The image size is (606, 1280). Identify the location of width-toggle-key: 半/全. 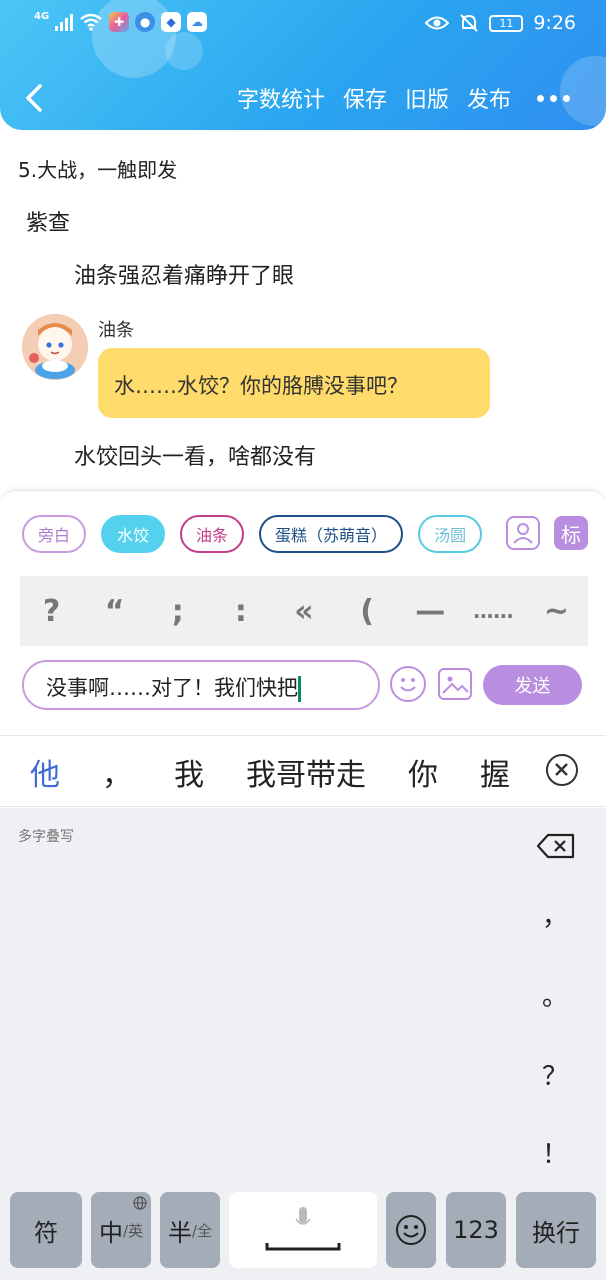
(190, 1230).